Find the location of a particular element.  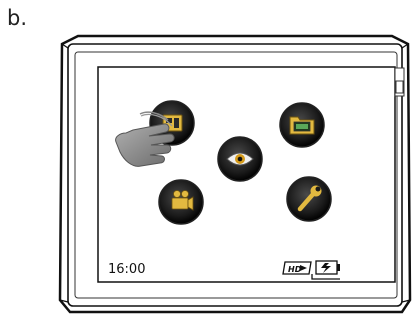

gallery-button is located at coordinates (302, 125).